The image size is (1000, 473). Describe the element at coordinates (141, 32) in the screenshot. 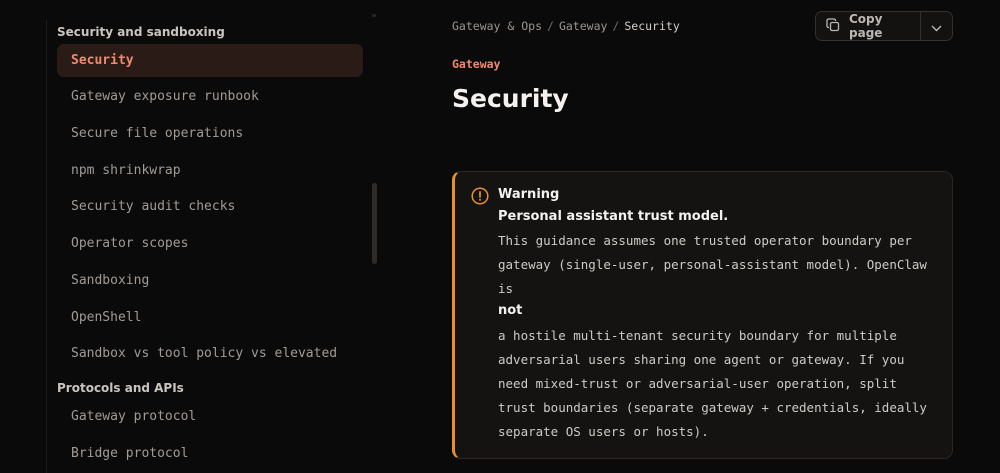

I see `sidebar-group-title-security: Security and sandboxing` at that location.